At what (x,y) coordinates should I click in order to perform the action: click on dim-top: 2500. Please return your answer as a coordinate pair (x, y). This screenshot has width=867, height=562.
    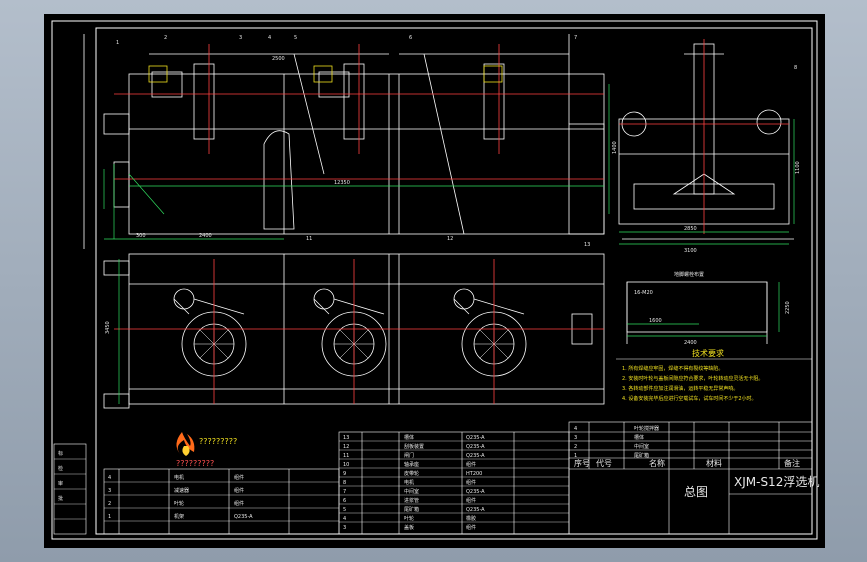
    Looking at the image, I should click on (278, 59).